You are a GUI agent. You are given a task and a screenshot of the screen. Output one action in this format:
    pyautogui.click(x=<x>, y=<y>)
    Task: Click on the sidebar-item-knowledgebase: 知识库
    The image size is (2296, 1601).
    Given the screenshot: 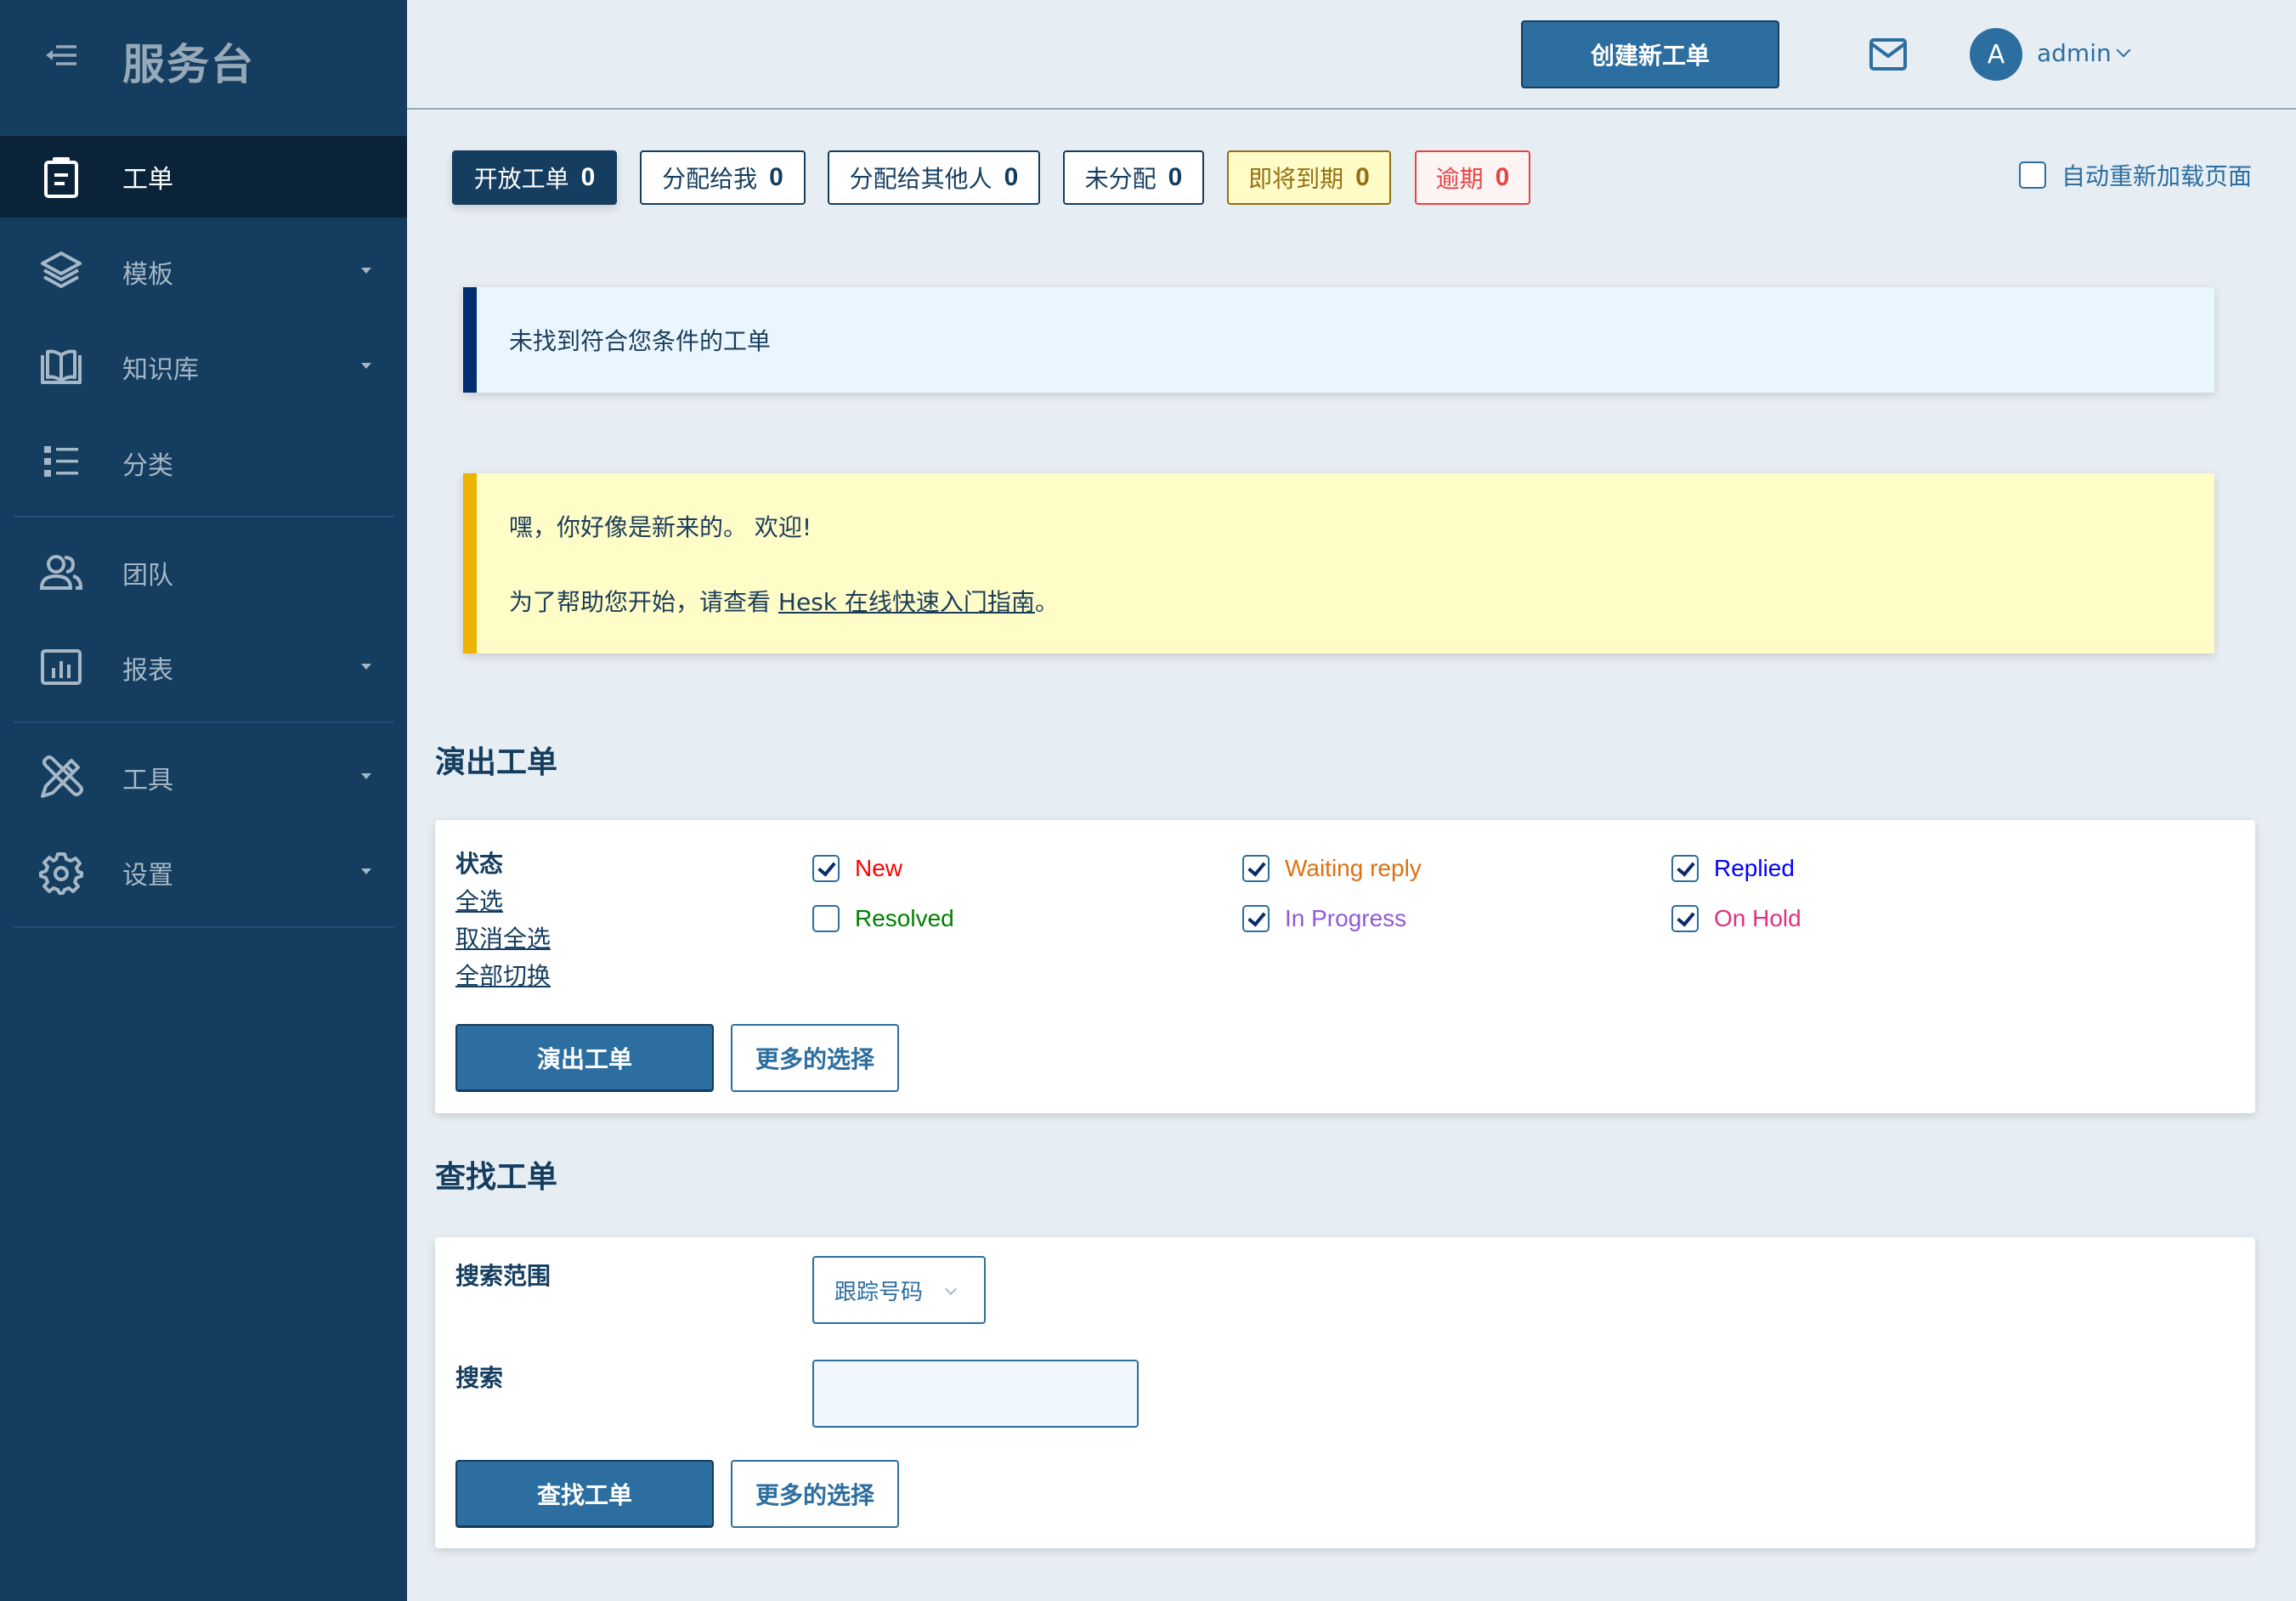 What is the action you would take?
    pyautogui.click(x=203, y=367)
    